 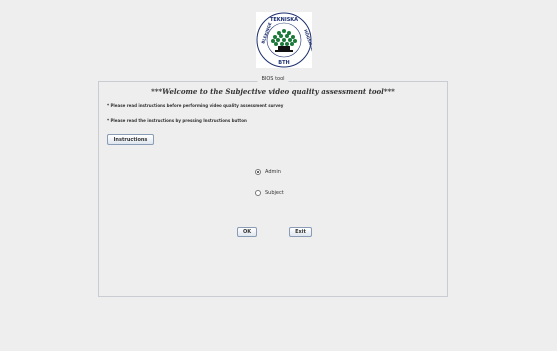 I want to click on ok-button: OK, so click(x=247, y=232).